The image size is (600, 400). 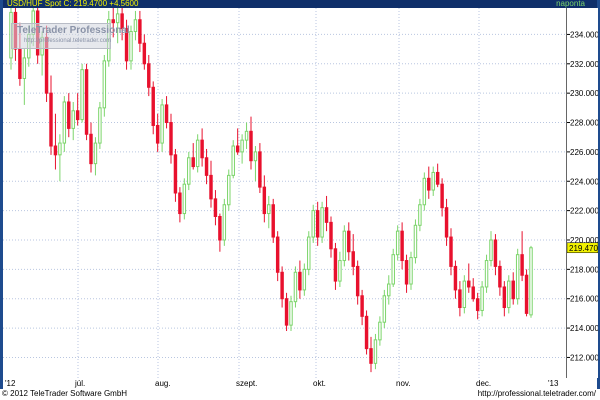 What do you see at coordinates (553, 383) in the screenshot?
I see `x-tick-label: '13` at bounding box center [553, 383].